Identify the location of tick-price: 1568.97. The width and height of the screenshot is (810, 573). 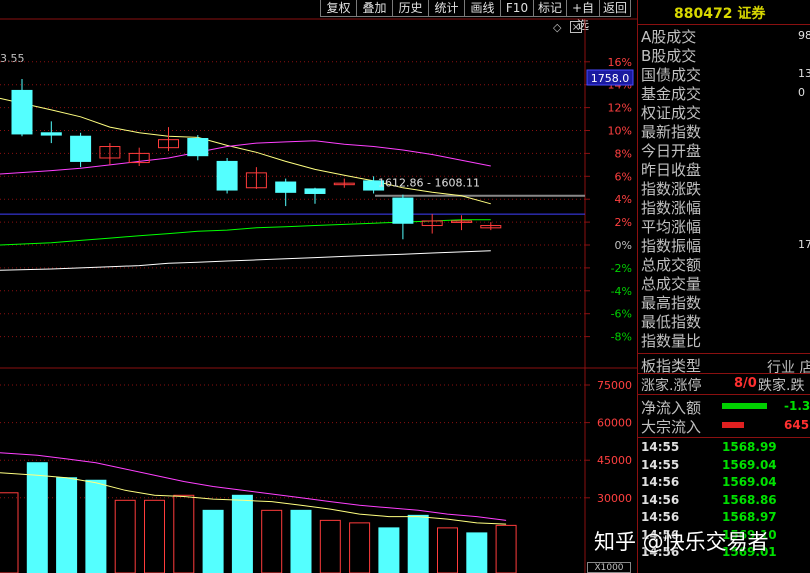
(749, 517).